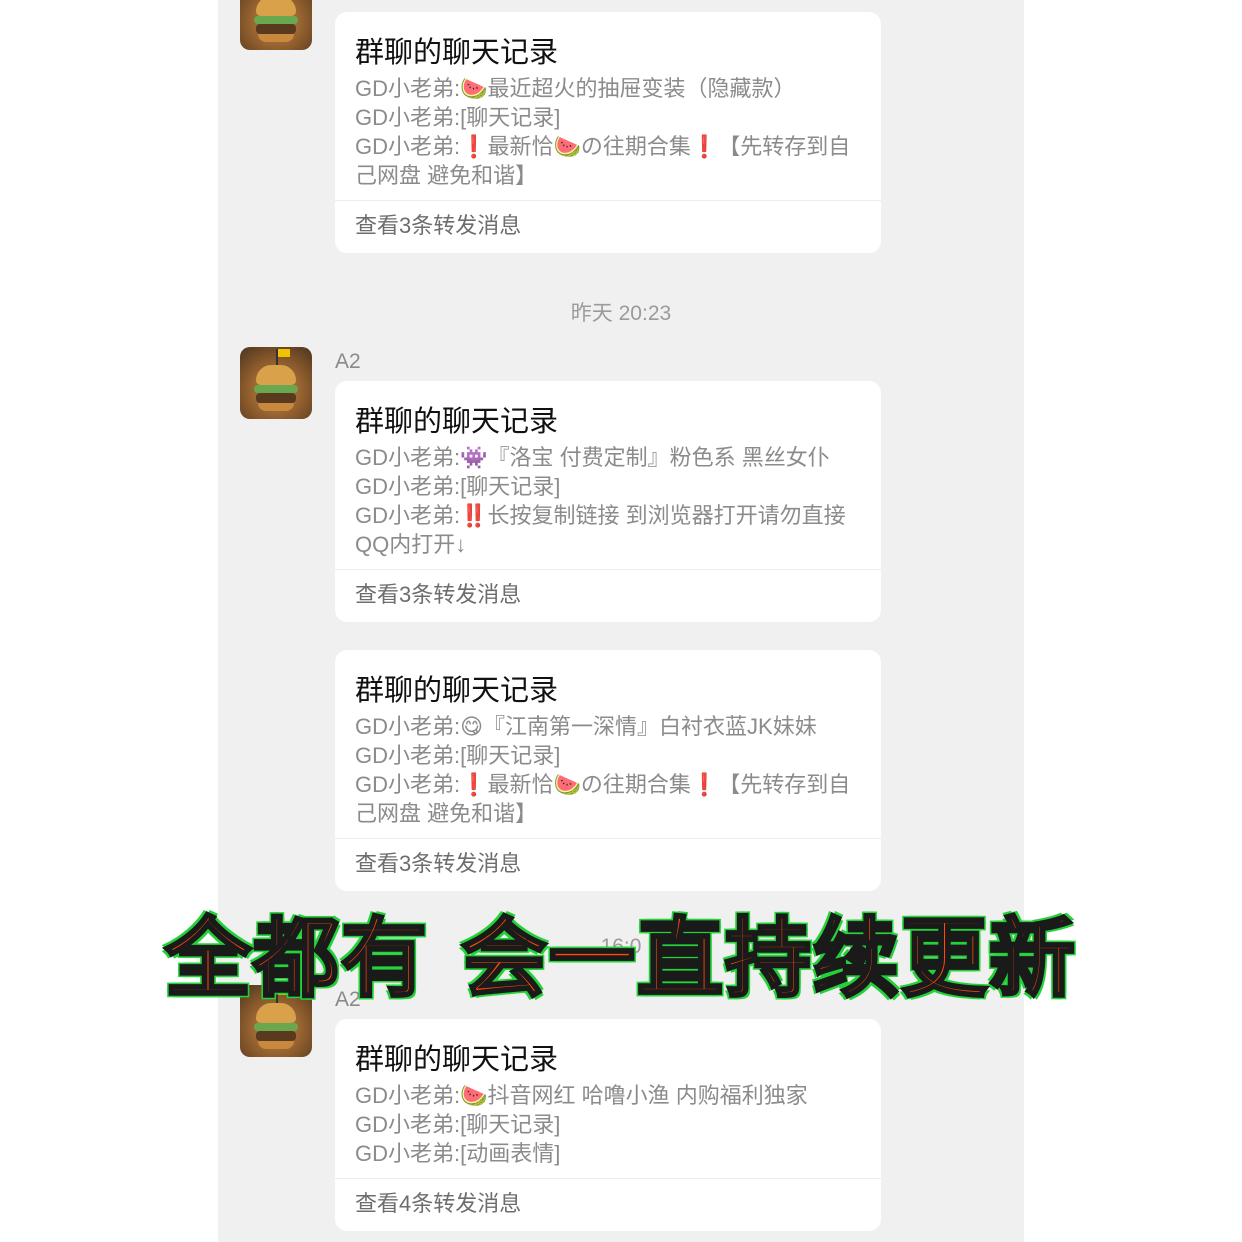  I want to click on card-preview-line: GD小老弟:🍉最近超火的抽屉变装（隐藏款）, so click(575, 88).